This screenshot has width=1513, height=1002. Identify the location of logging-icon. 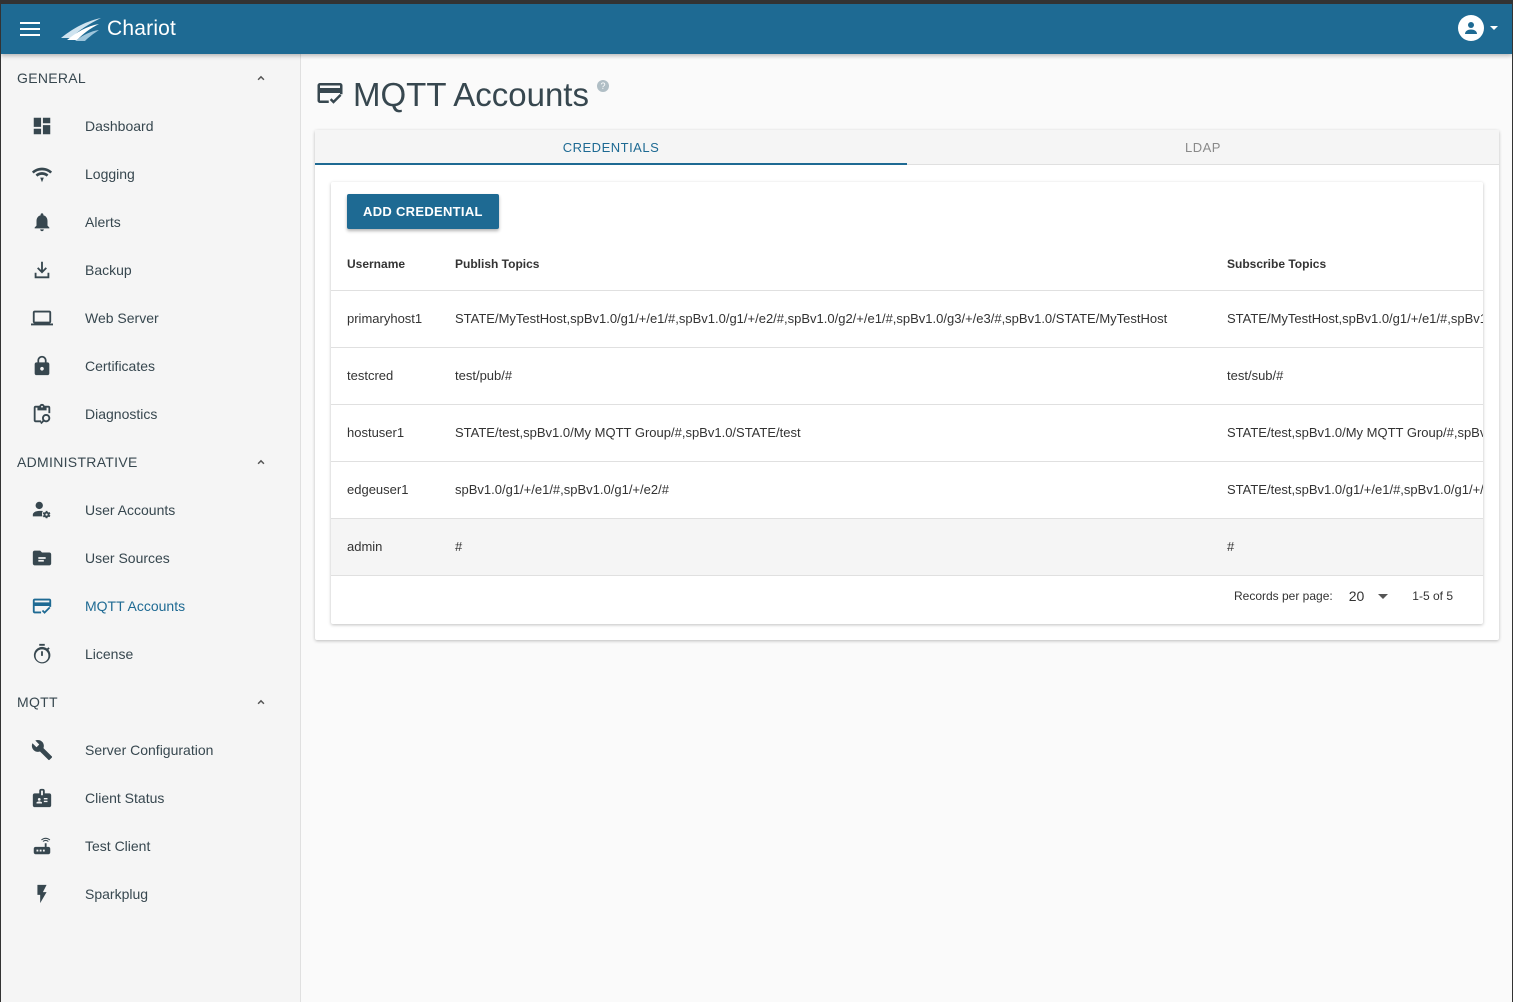
(43, 174).